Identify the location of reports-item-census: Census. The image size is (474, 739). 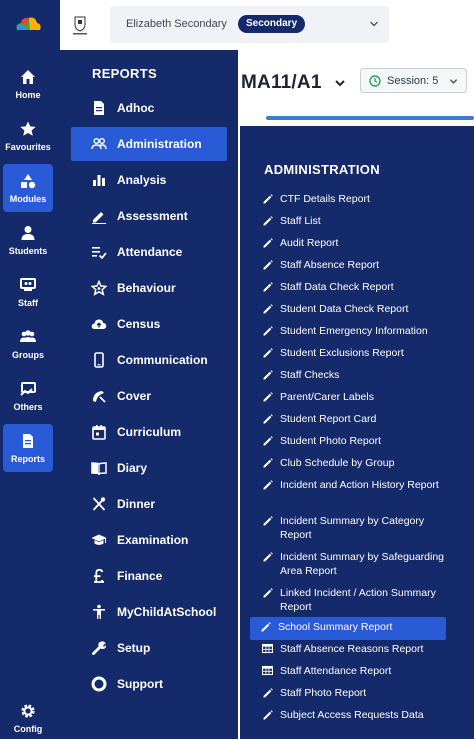
(149, 324).